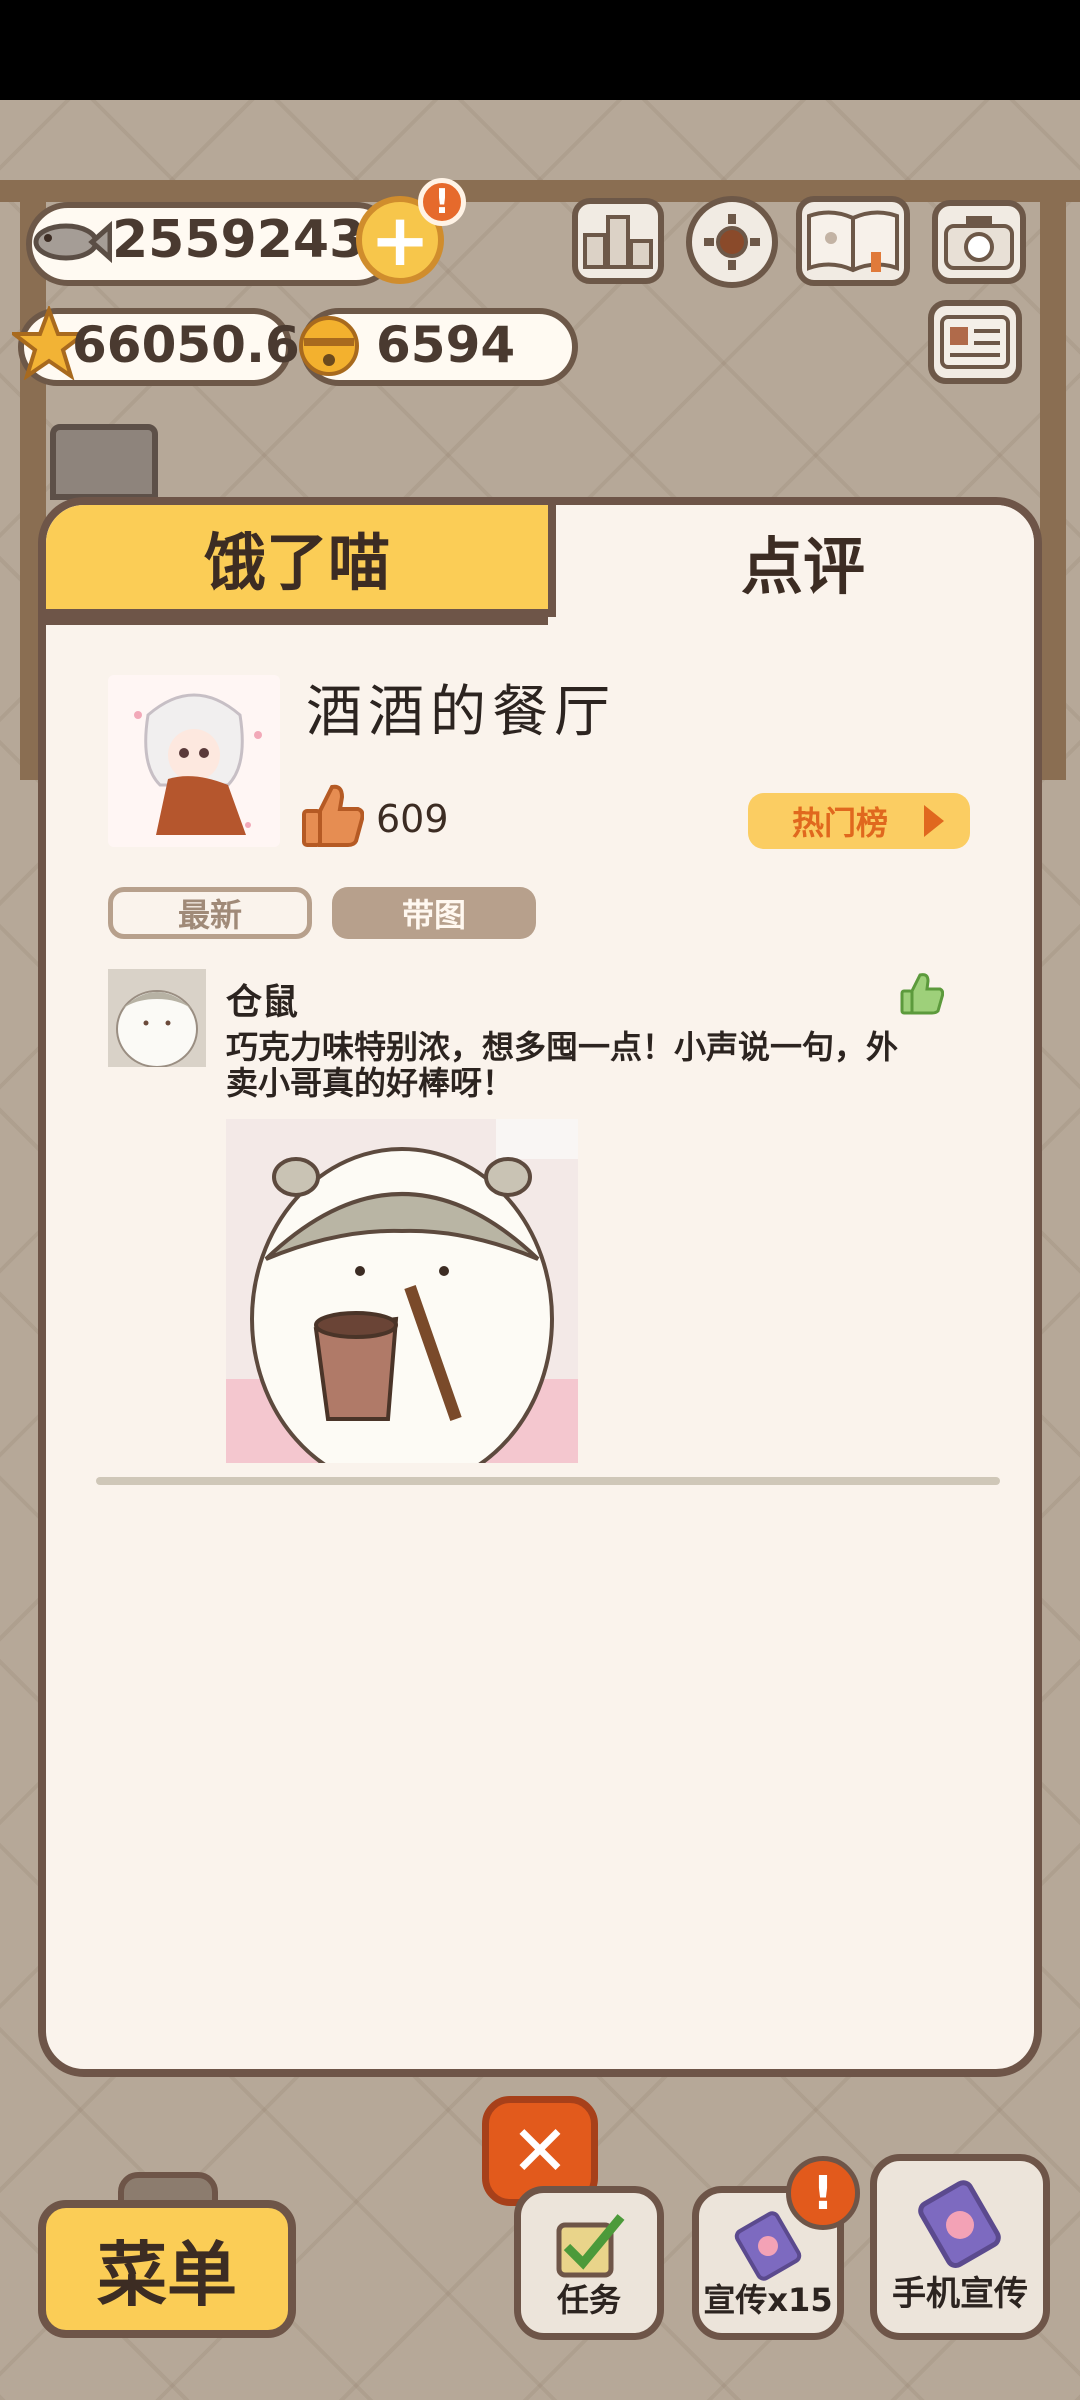 The image size is (1080, 2400). Describe the element at coordinates (590, 2246) in the screenshot. I see `task-checkbox-icon` at that location.